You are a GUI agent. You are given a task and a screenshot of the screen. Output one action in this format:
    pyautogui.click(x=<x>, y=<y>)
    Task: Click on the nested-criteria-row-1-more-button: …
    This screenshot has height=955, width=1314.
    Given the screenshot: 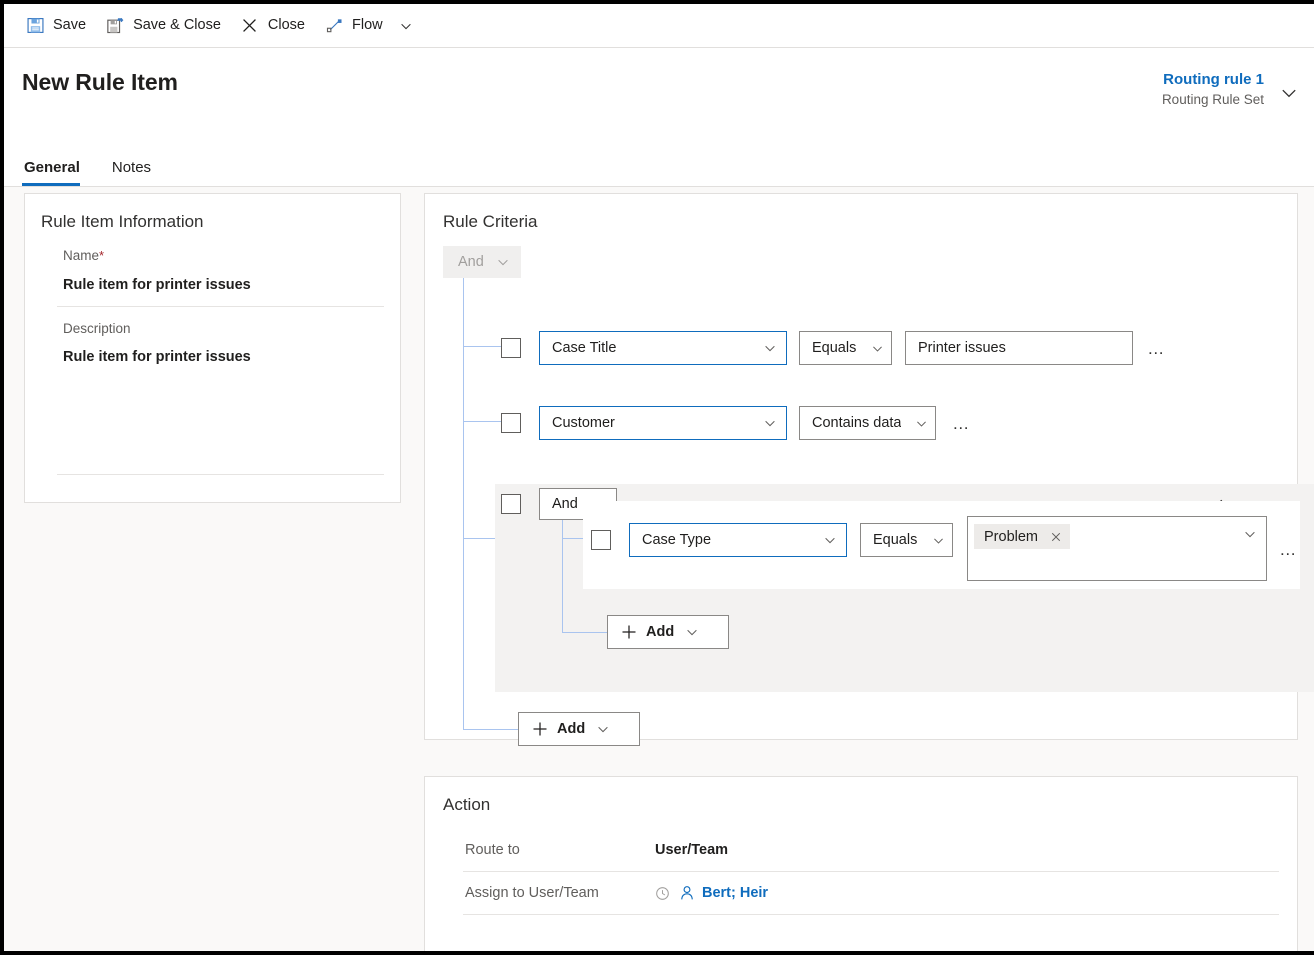 What is the action you would take?
    pyautogui.click(x=1289, y=549)
    